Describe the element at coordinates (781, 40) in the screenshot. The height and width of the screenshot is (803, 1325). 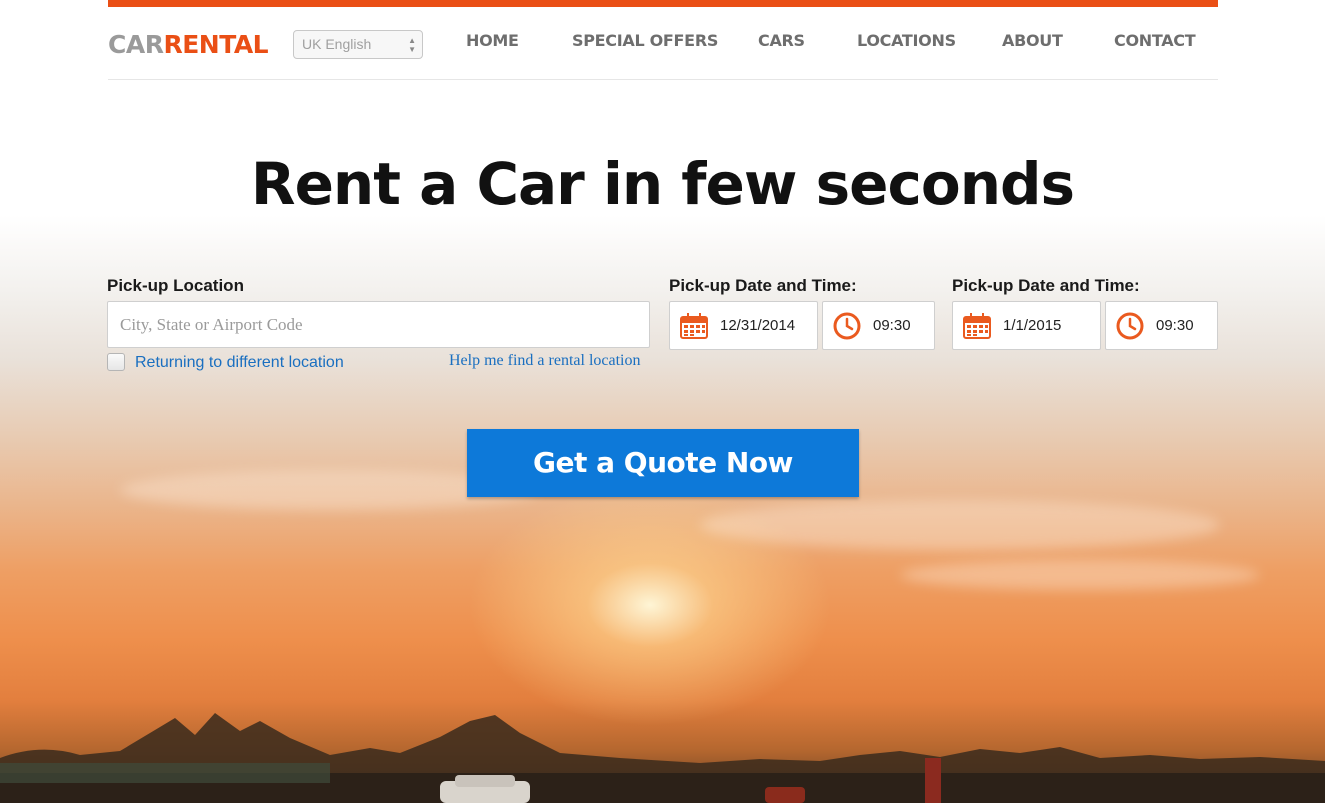
I see `nav-cars: CARS` at that location.